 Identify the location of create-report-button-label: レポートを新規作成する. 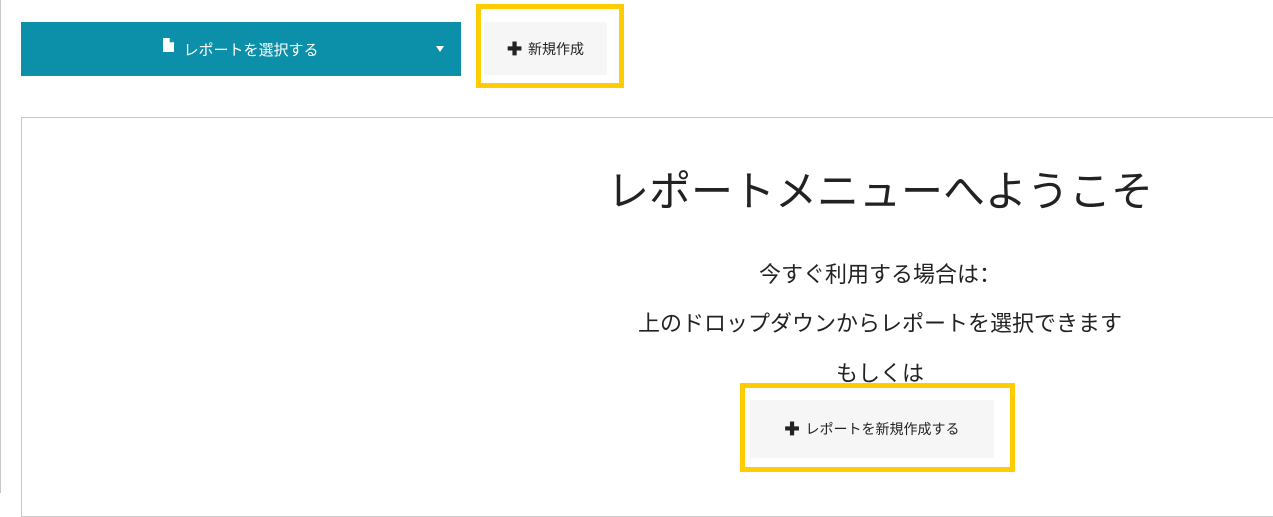
(882, 429).